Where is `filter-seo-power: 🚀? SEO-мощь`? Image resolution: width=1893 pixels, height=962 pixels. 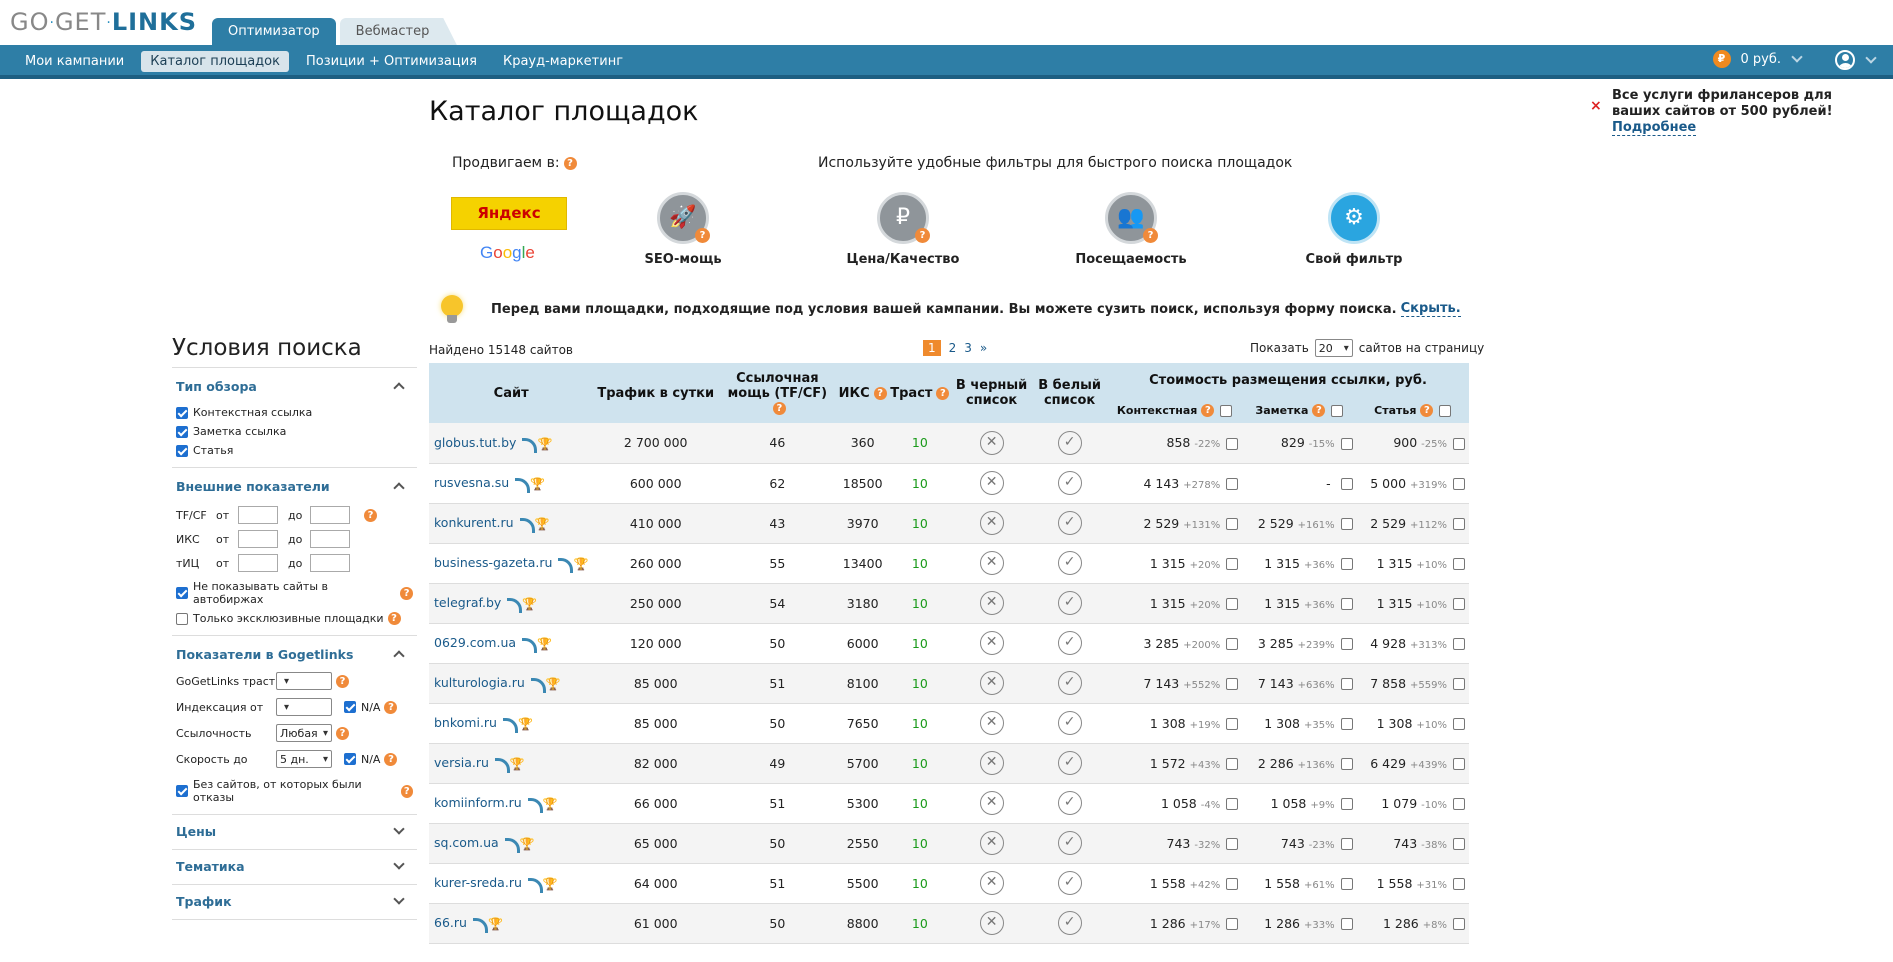
filter-seo-power: 🚀? SEO-мощь is located at coordinates (683, 229).